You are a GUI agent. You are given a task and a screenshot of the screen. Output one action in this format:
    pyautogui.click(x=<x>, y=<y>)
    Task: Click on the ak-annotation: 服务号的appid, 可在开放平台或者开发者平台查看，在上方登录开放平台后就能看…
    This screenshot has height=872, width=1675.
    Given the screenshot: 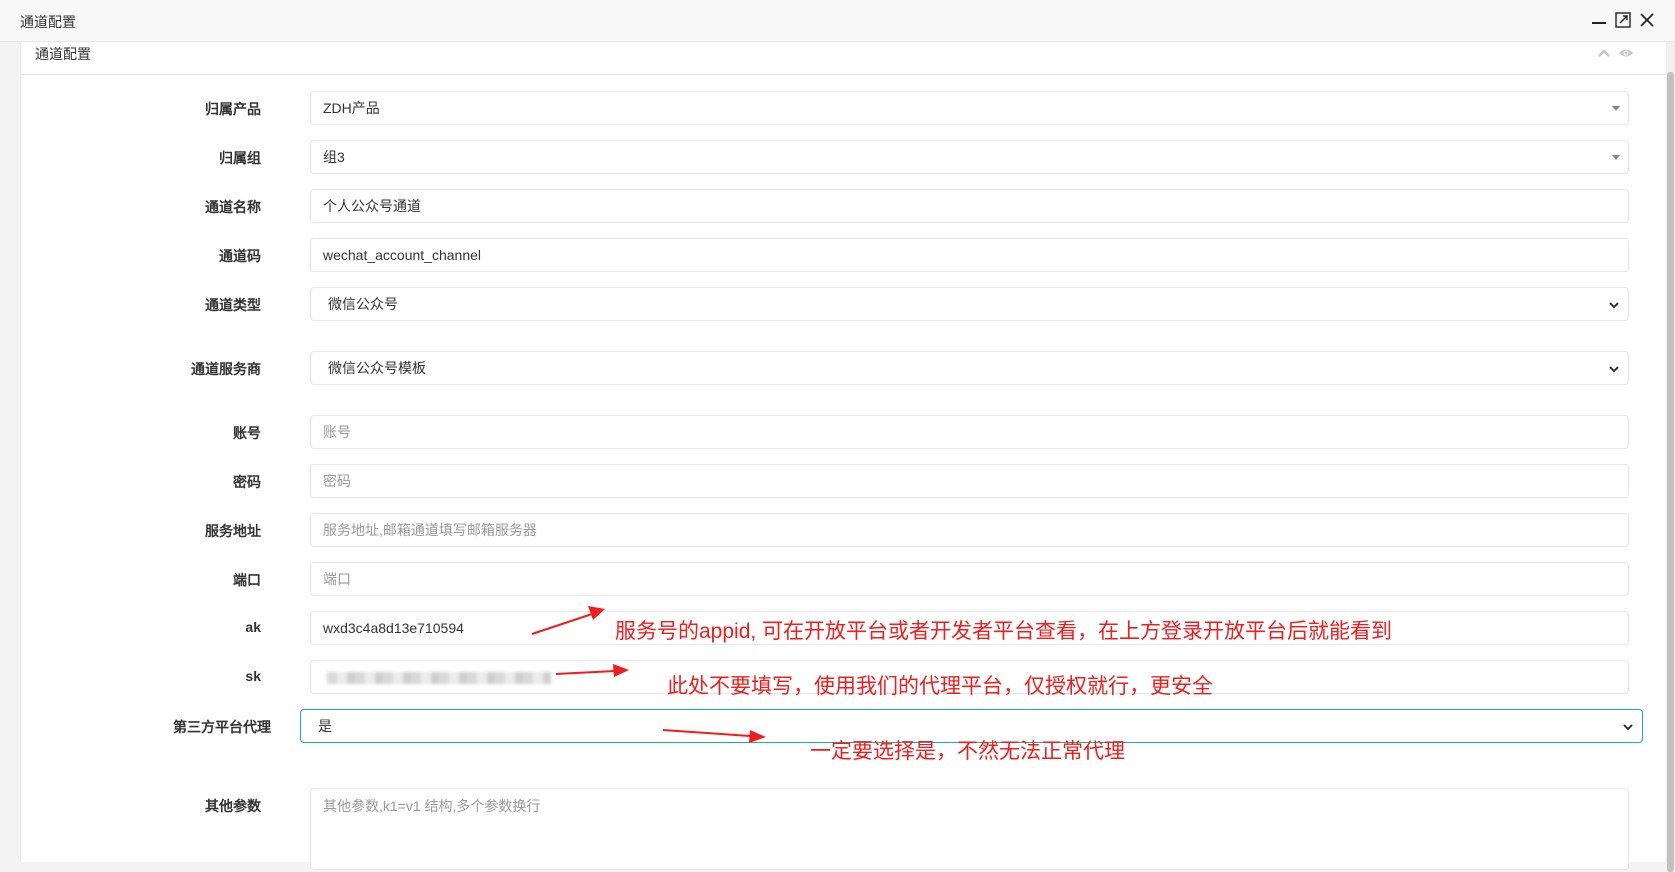 What is the action you would take?
    pyautogui.click(x=1004, y=631)
    